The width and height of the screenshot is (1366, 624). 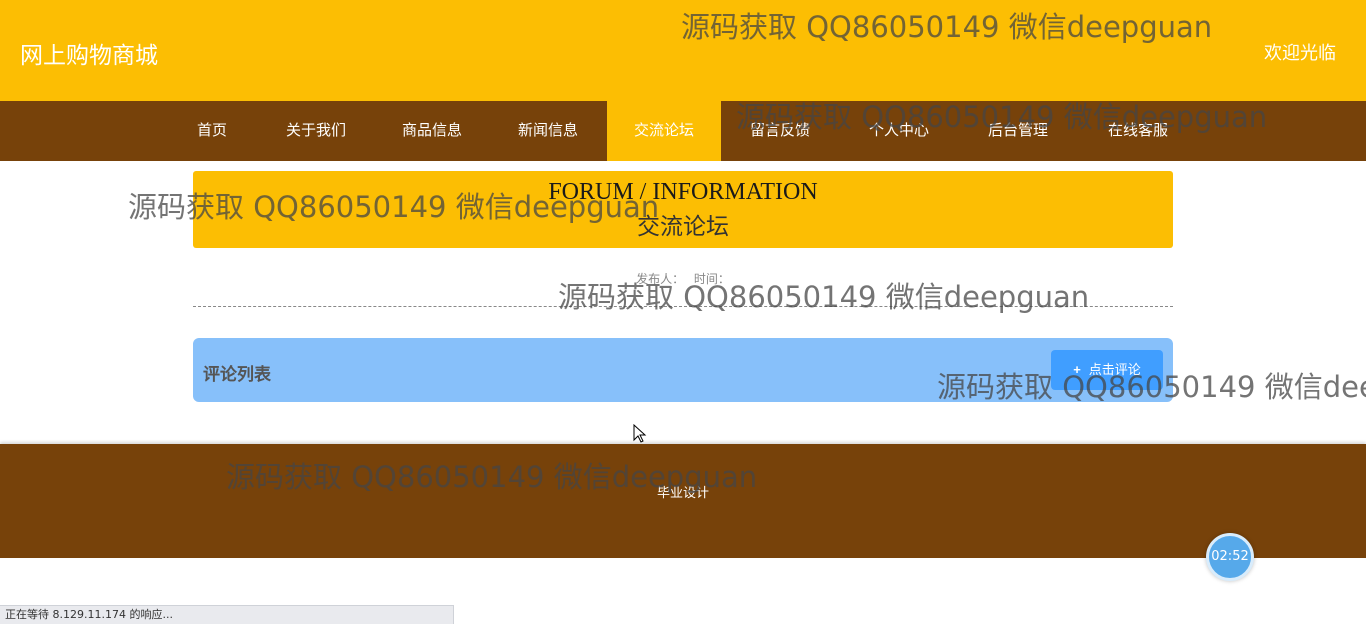 What do you see at coordinates (237, 375) in the screenshot?
I see `comment-list-title: 评论列表` at bounding box center [237, 375].